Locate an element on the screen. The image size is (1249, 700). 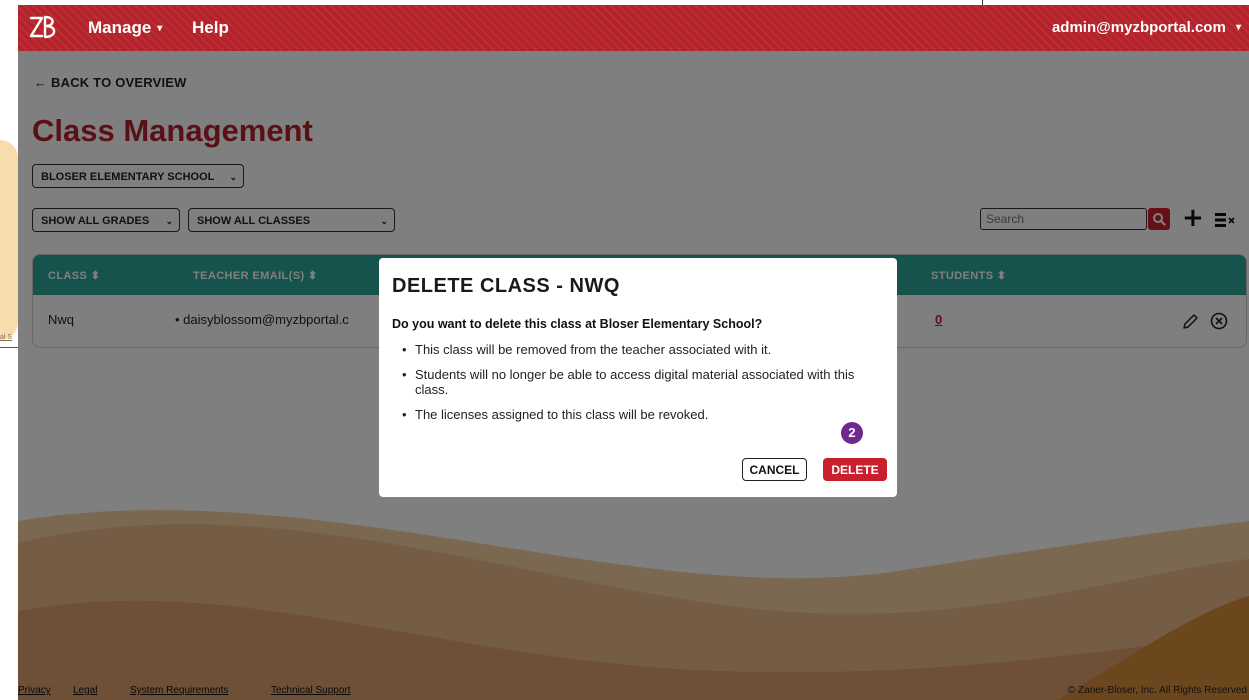
zb-logo-icon is located at coordinates (44, 27).